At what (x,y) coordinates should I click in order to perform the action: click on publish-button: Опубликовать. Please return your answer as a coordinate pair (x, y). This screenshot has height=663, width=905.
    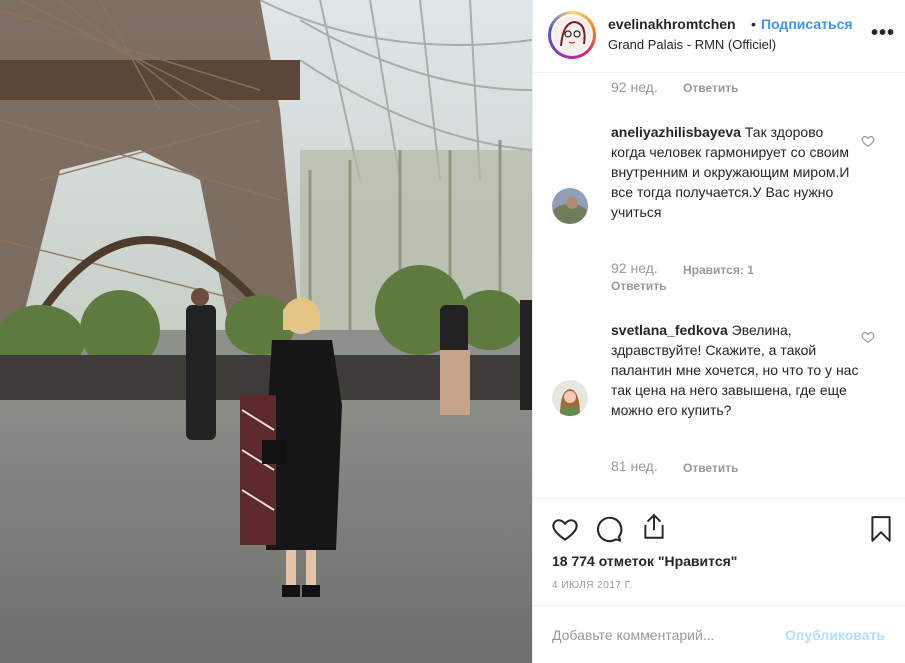
    Looking at the image, I should click on (835, 635).